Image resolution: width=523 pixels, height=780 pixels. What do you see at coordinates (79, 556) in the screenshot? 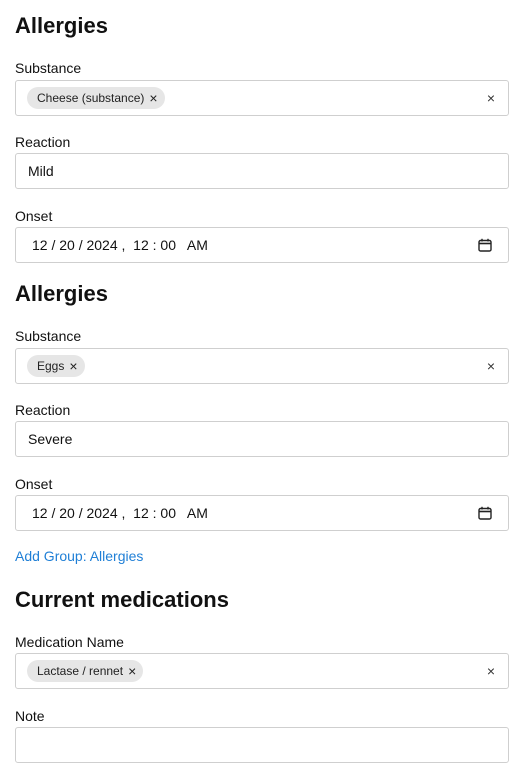
I see `add-group-allergies-link: Add Group: Allergies` at bounding box center [79, 556].